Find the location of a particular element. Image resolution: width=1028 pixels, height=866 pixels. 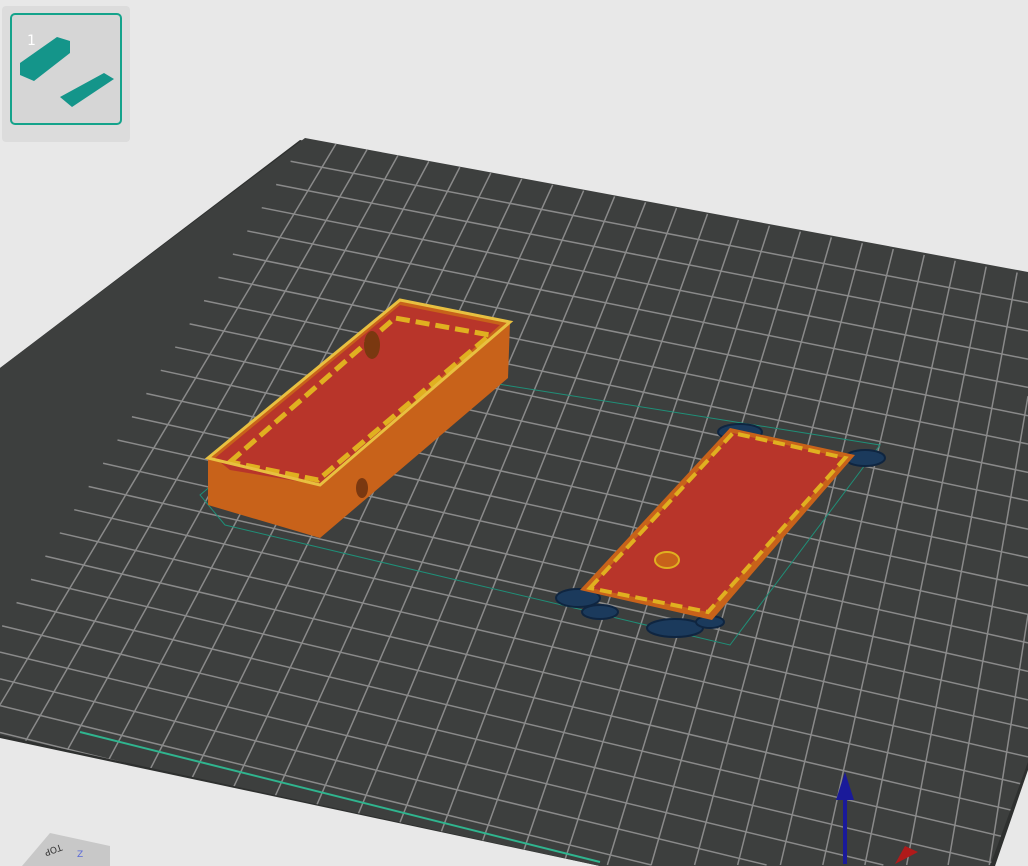

plate-list-panel: 1 is located at coordinates (66, 74).